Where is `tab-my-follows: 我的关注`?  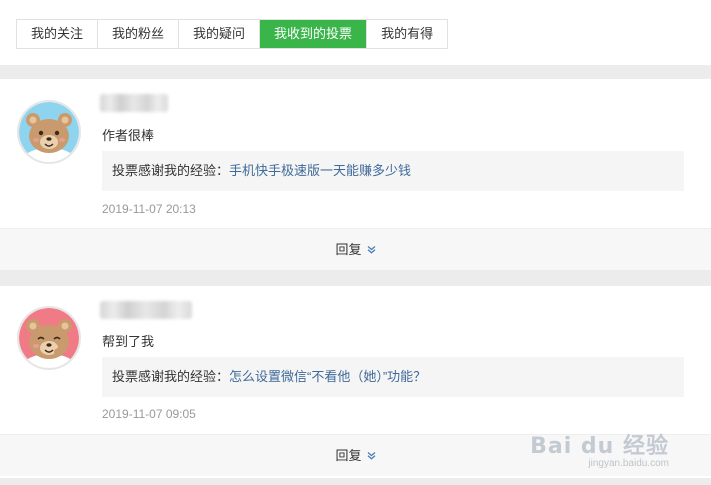 tab-my-follows: 我的关注 is located at coordinates (58, 34).